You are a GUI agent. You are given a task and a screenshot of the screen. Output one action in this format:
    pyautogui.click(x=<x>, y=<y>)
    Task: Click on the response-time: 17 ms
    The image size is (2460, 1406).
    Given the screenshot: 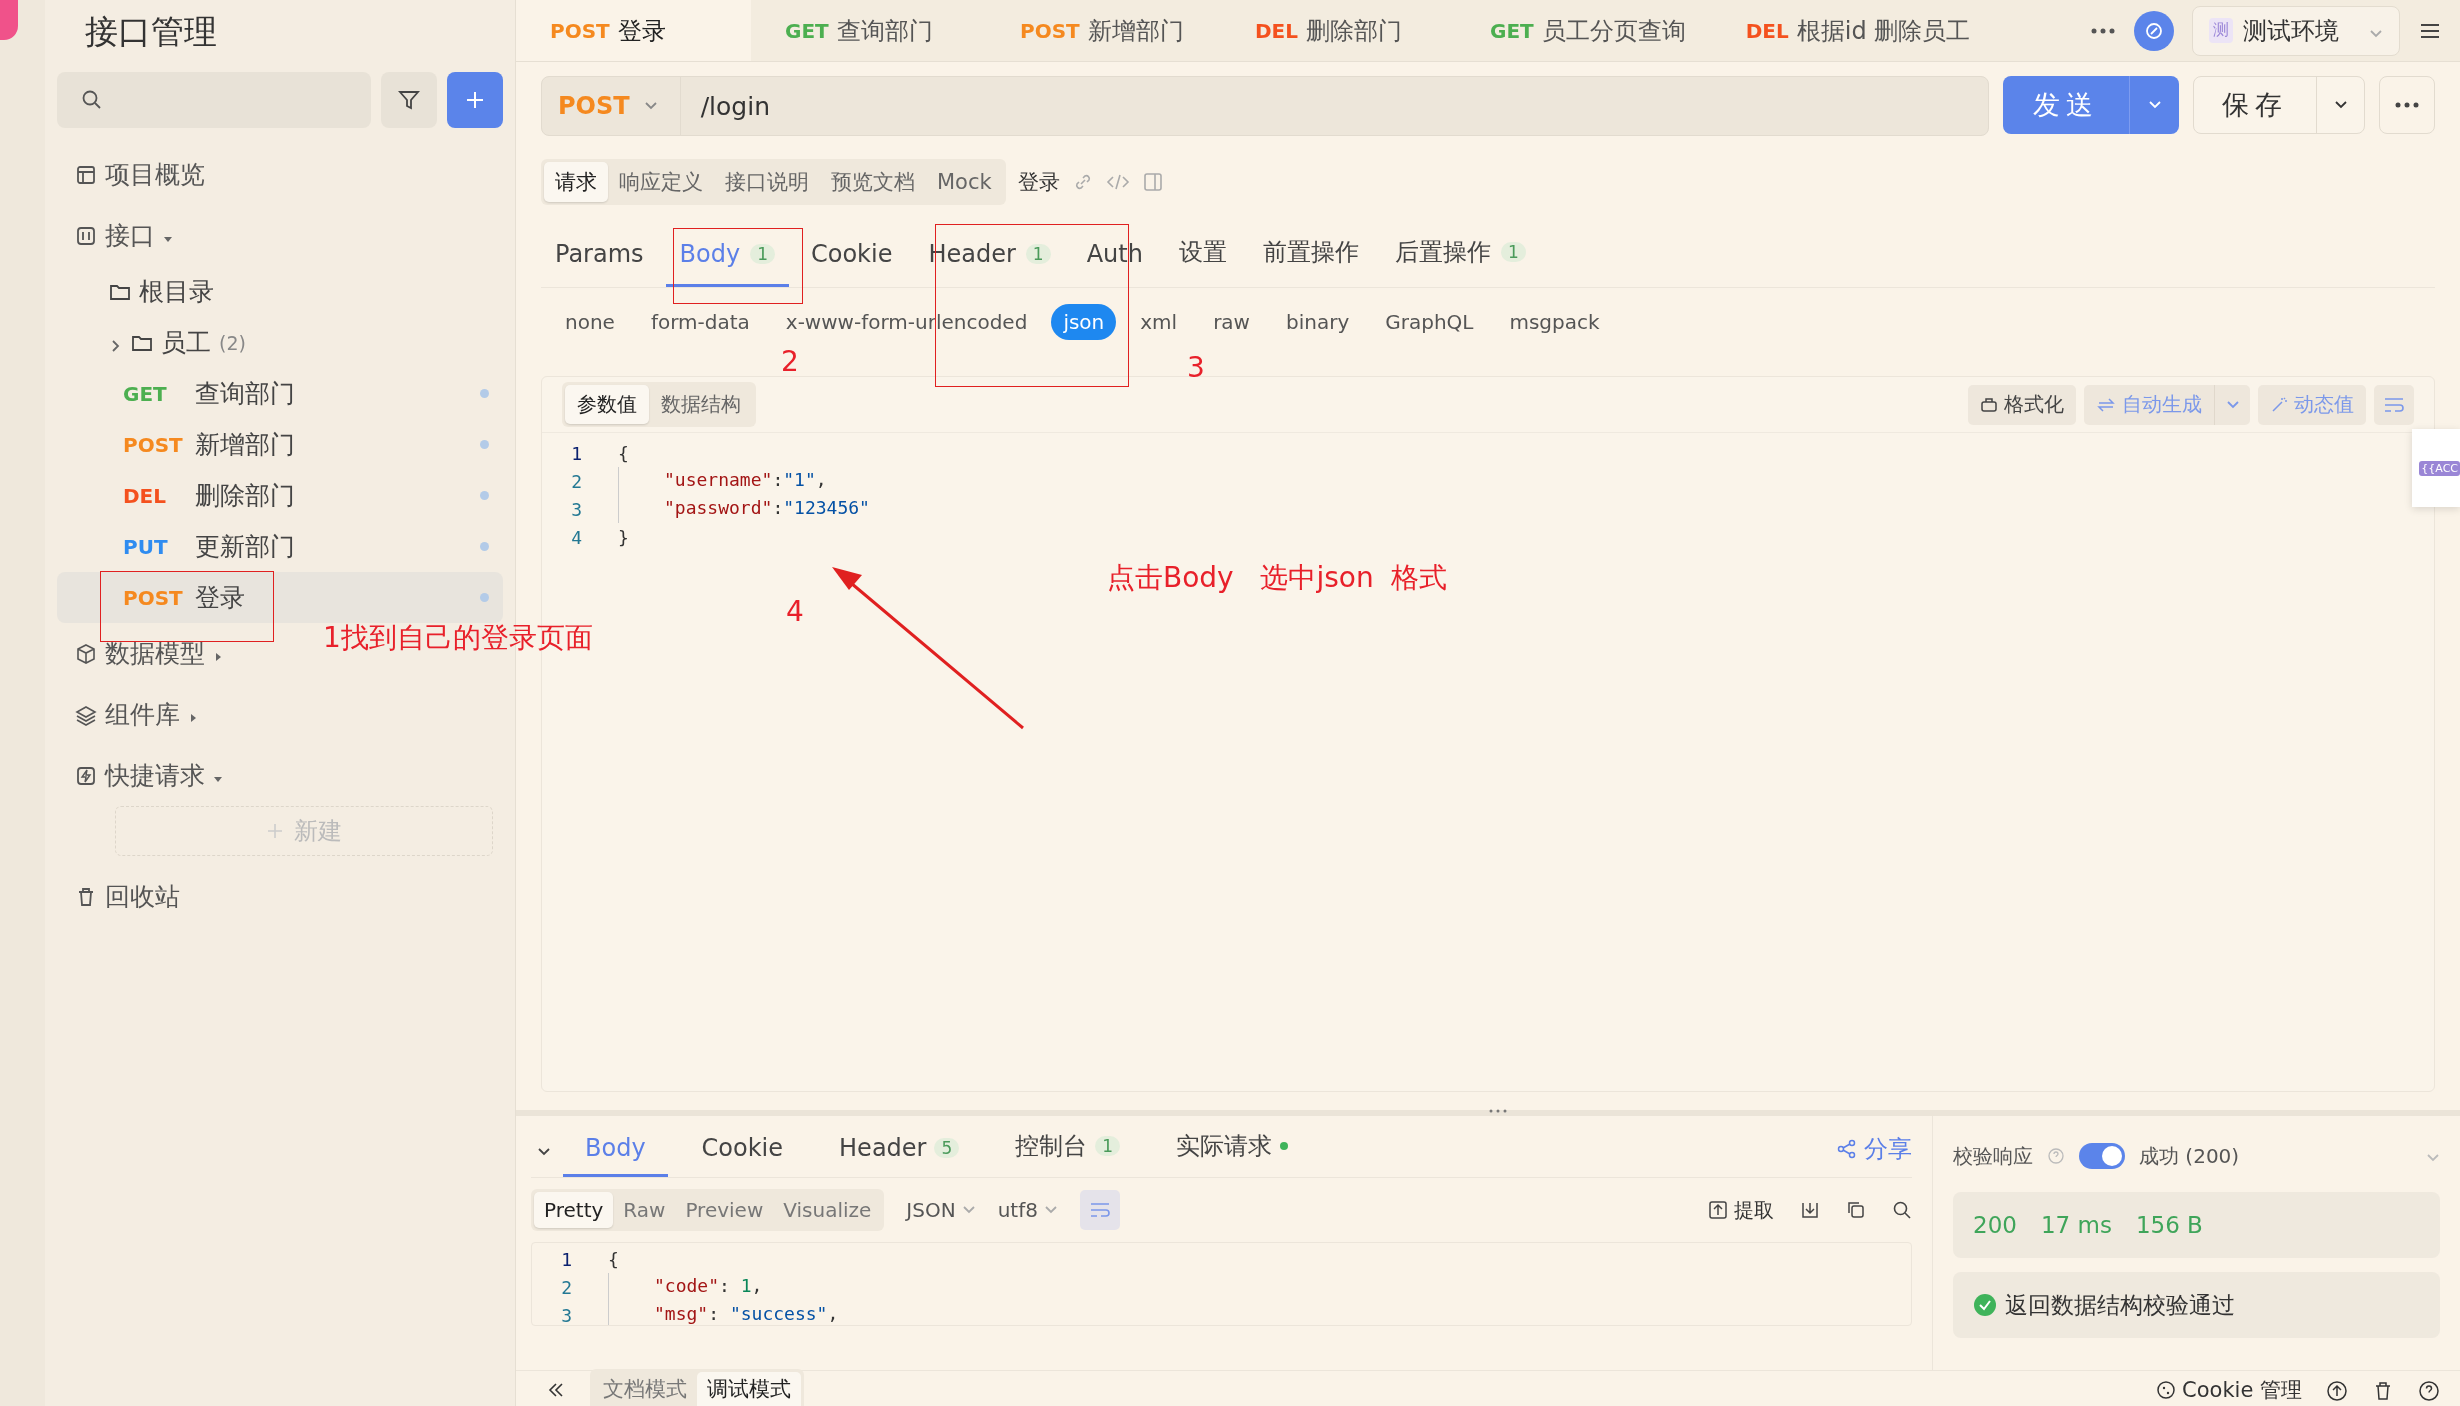 What is the action you would take?
    pyautogui.click(x=2076, y=1225)
    